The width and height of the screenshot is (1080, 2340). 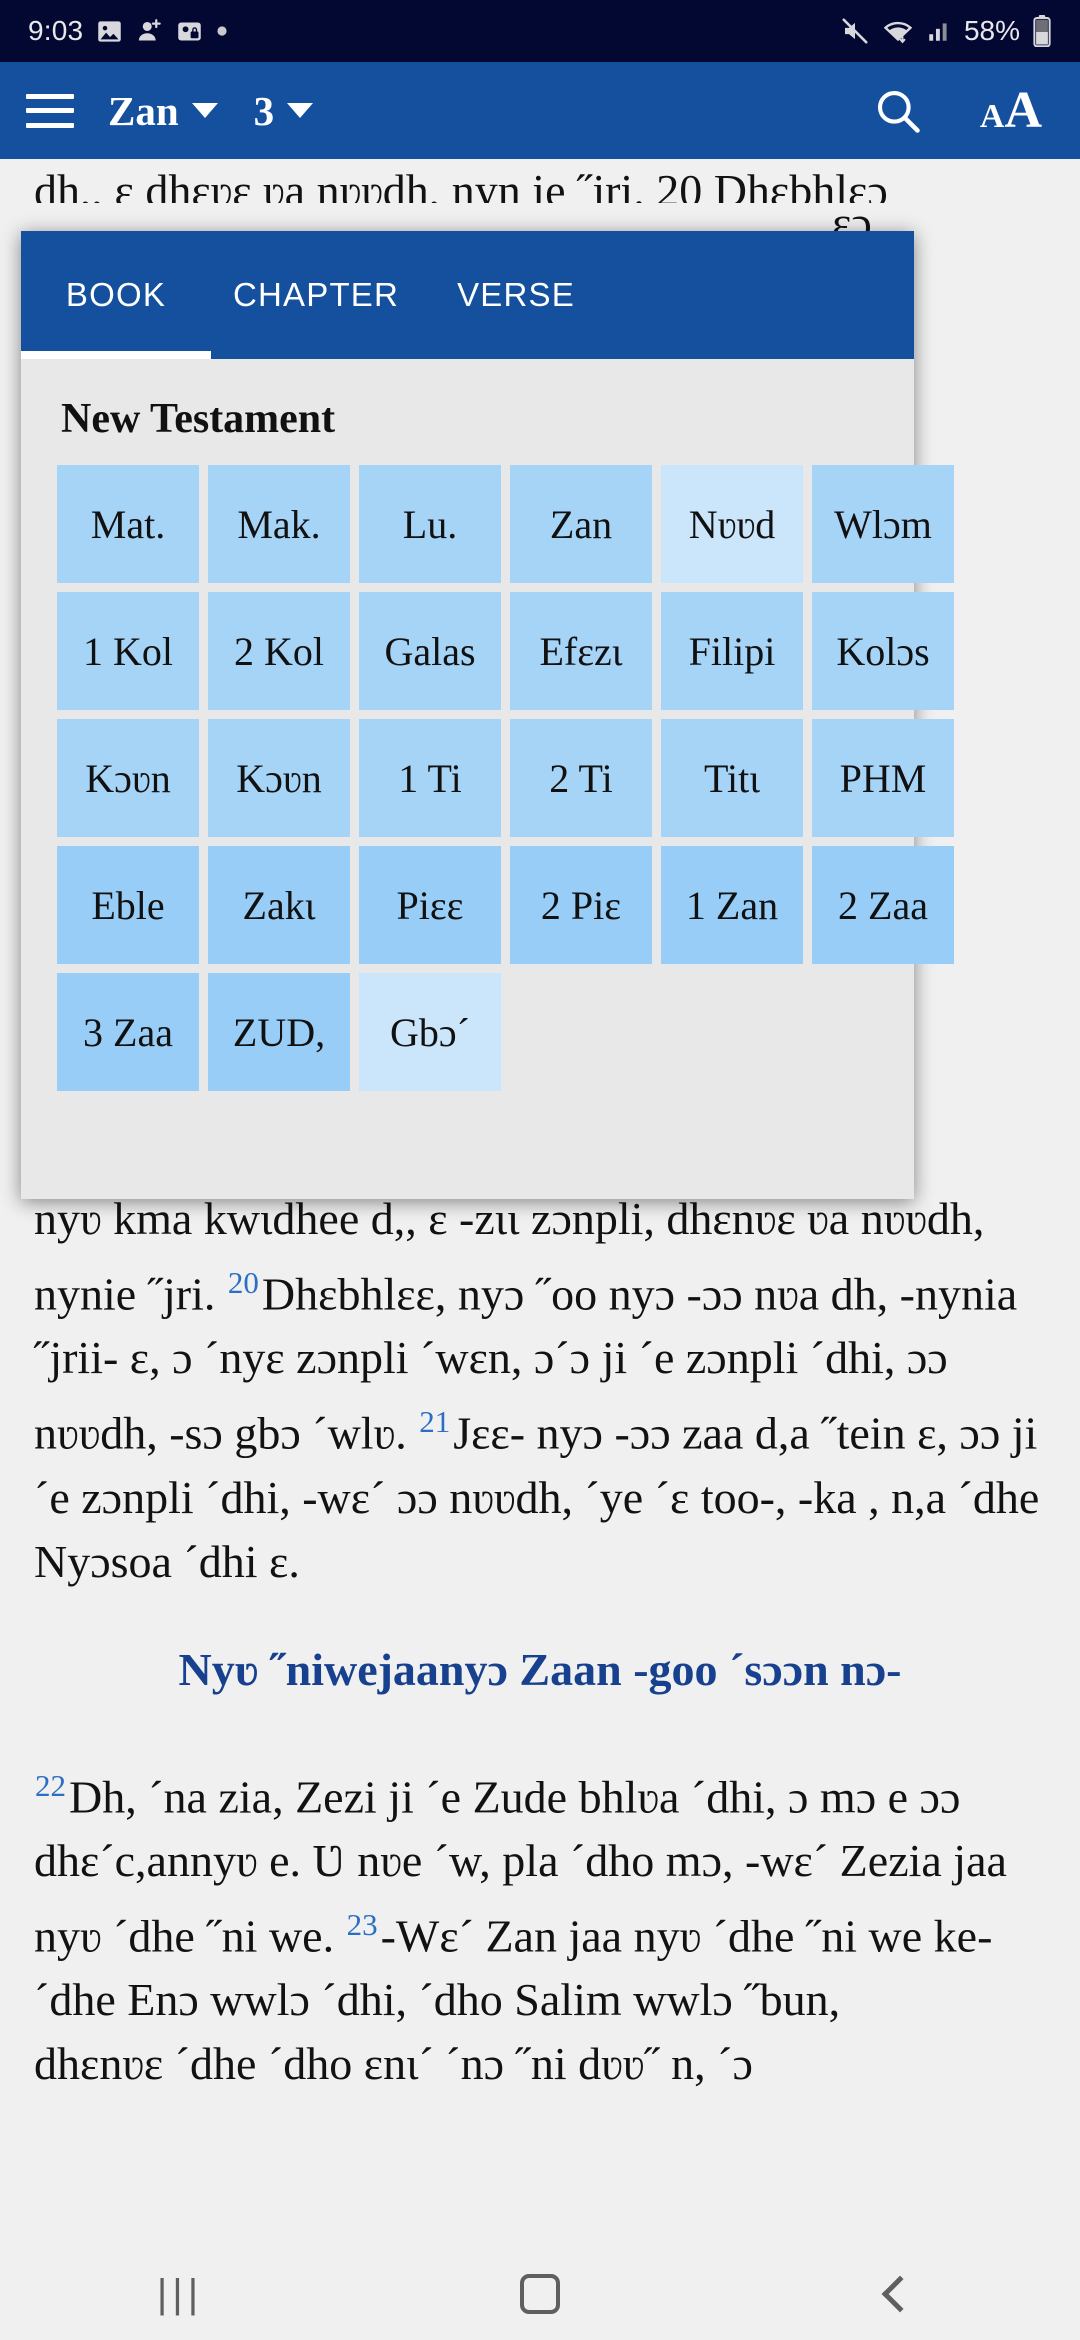 I want to click on signal-icon, so click(x=939, y=31).